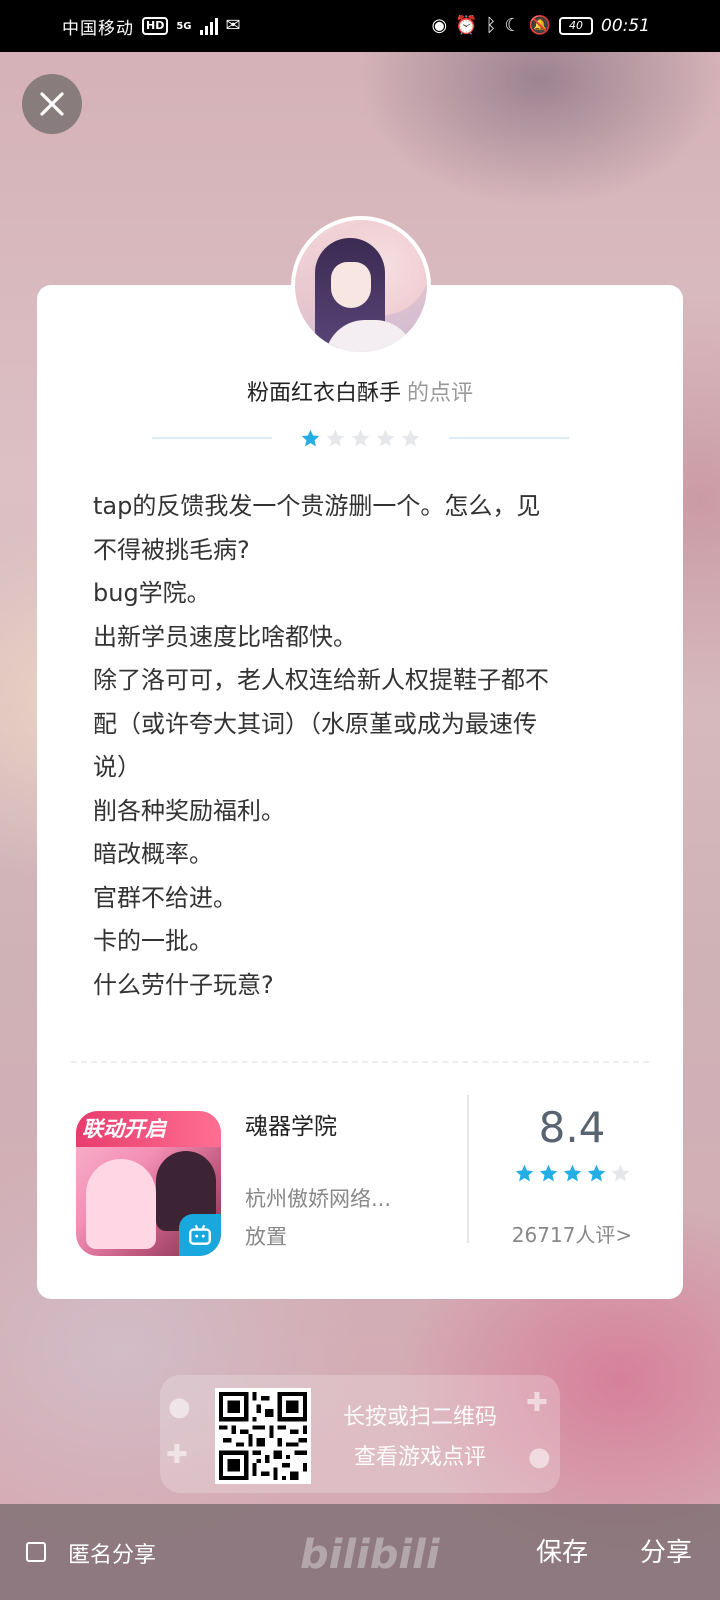 The width and height of the screenshot is (720, 1600). I want to click on game-genre: 放置, so click(266, 1237).